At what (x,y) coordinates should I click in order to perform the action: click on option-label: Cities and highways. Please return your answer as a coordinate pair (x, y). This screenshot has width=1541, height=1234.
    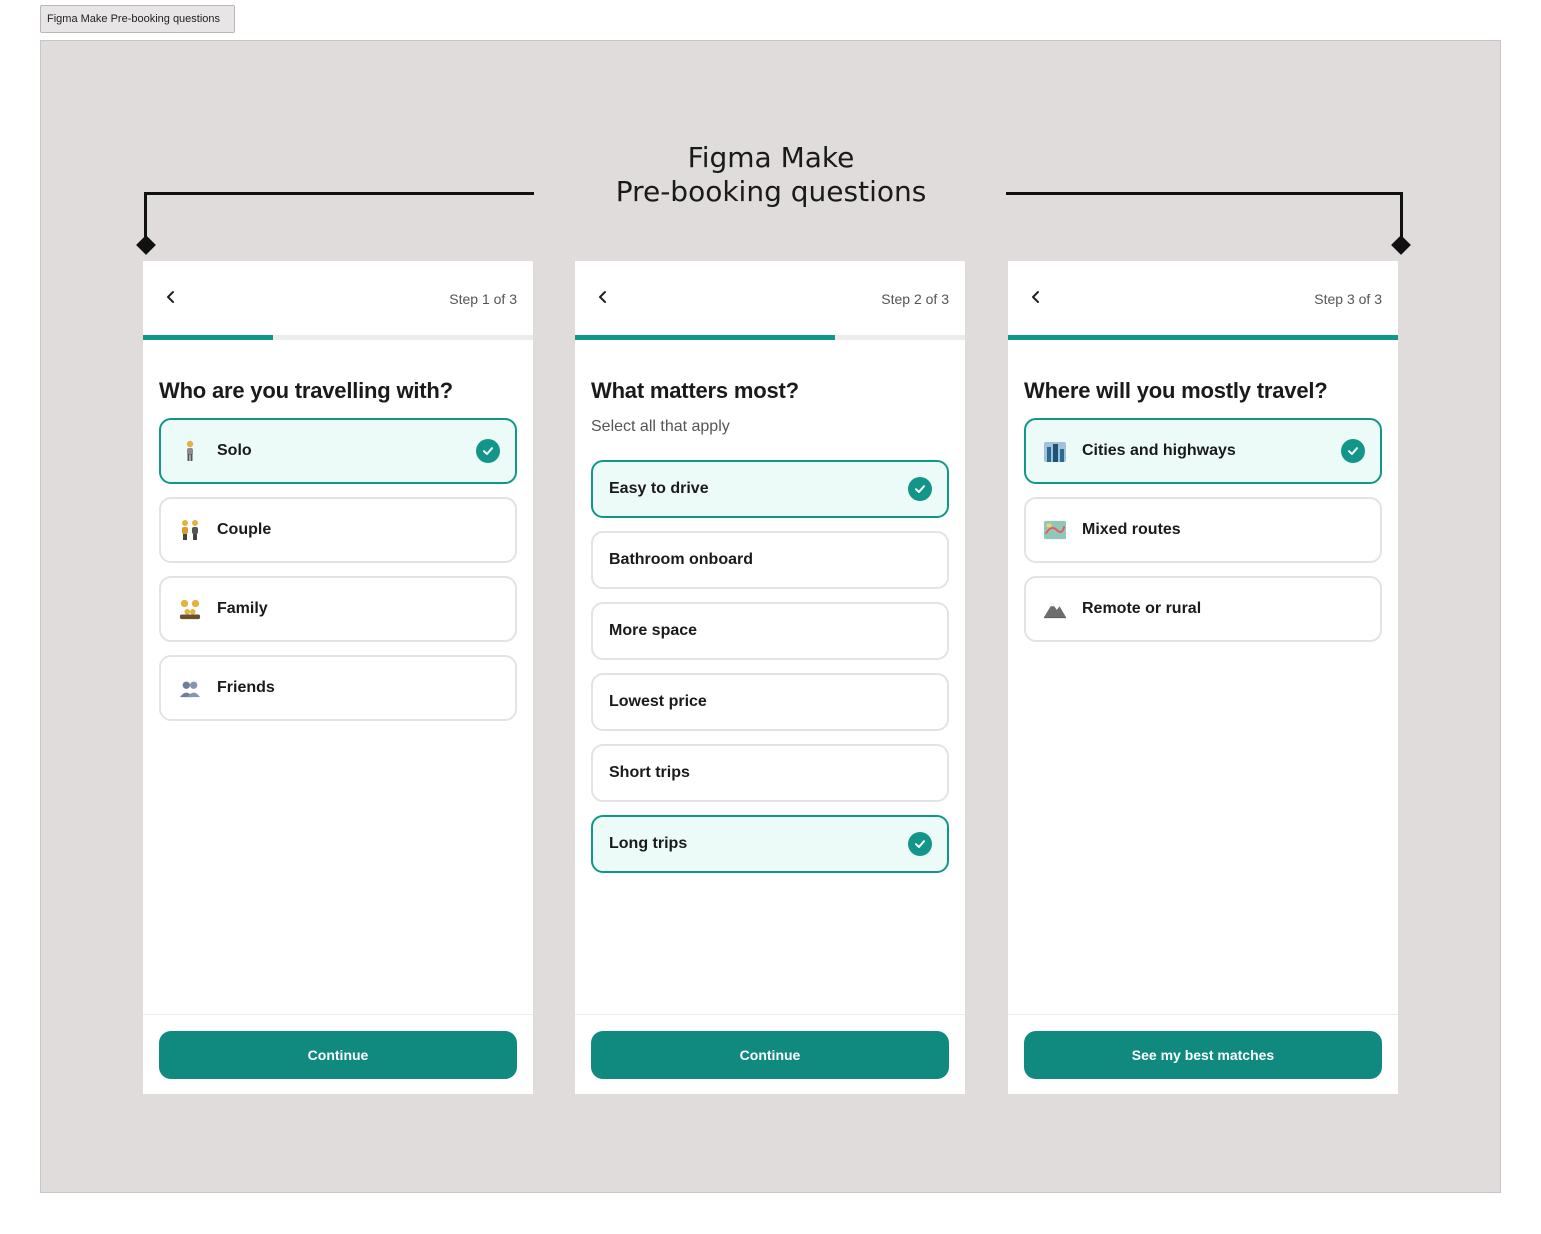
    Looking at the image, I should click on (1159, 450).